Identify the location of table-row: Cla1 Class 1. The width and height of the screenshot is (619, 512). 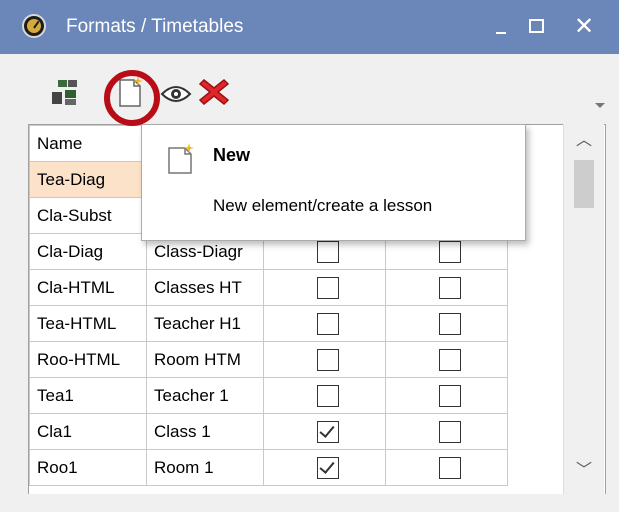
(268, 431).